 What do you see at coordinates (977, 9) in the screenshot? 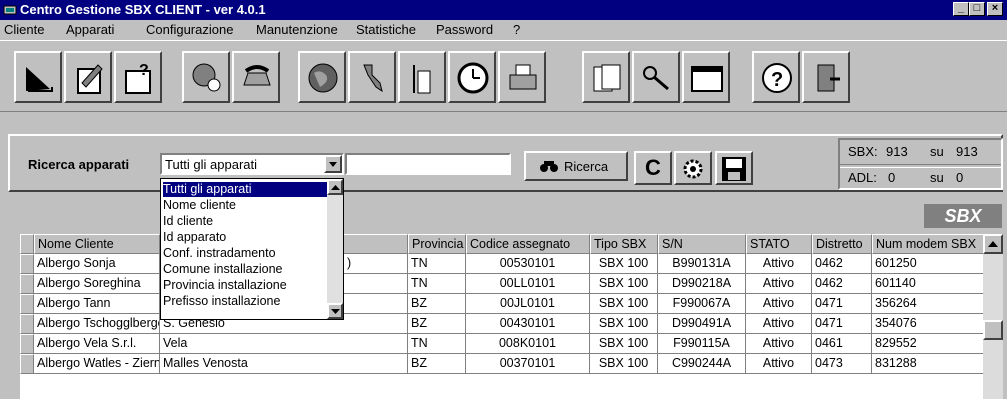
I see `maximize-button: □` at bounding box center [977, 9].